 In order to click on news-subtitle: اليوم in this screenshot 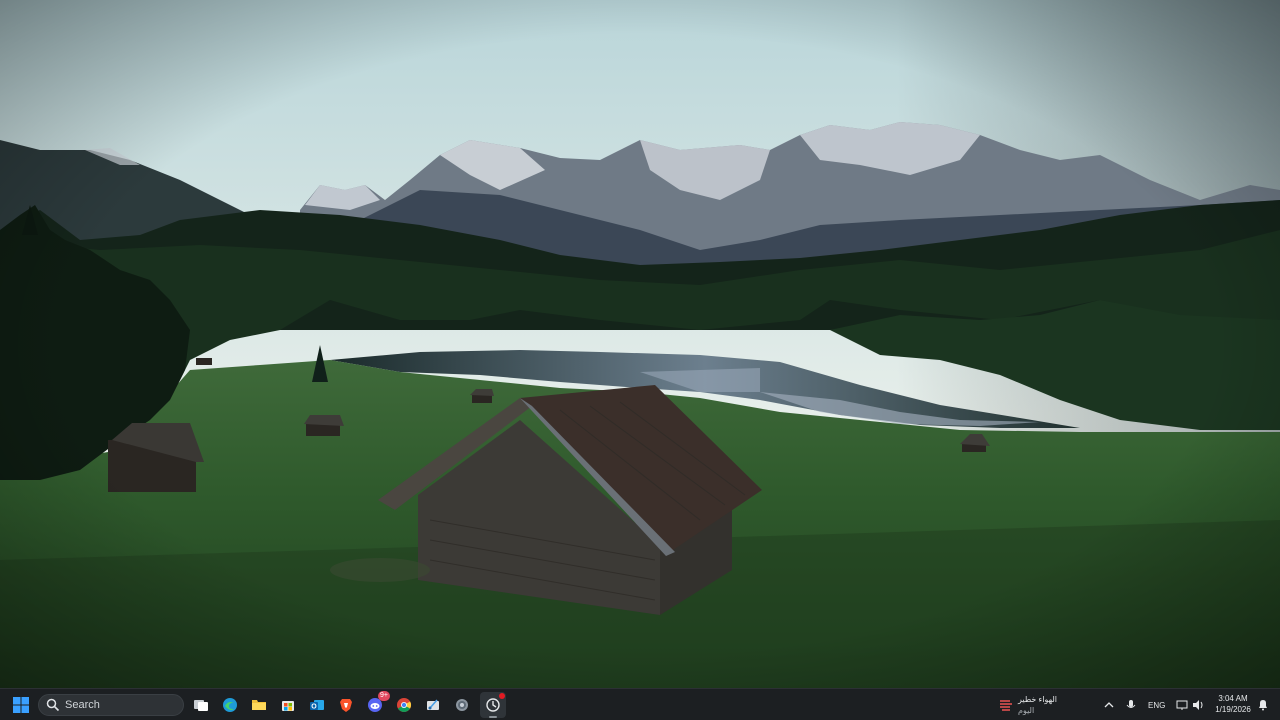, I will do `click(1026, 710)`.